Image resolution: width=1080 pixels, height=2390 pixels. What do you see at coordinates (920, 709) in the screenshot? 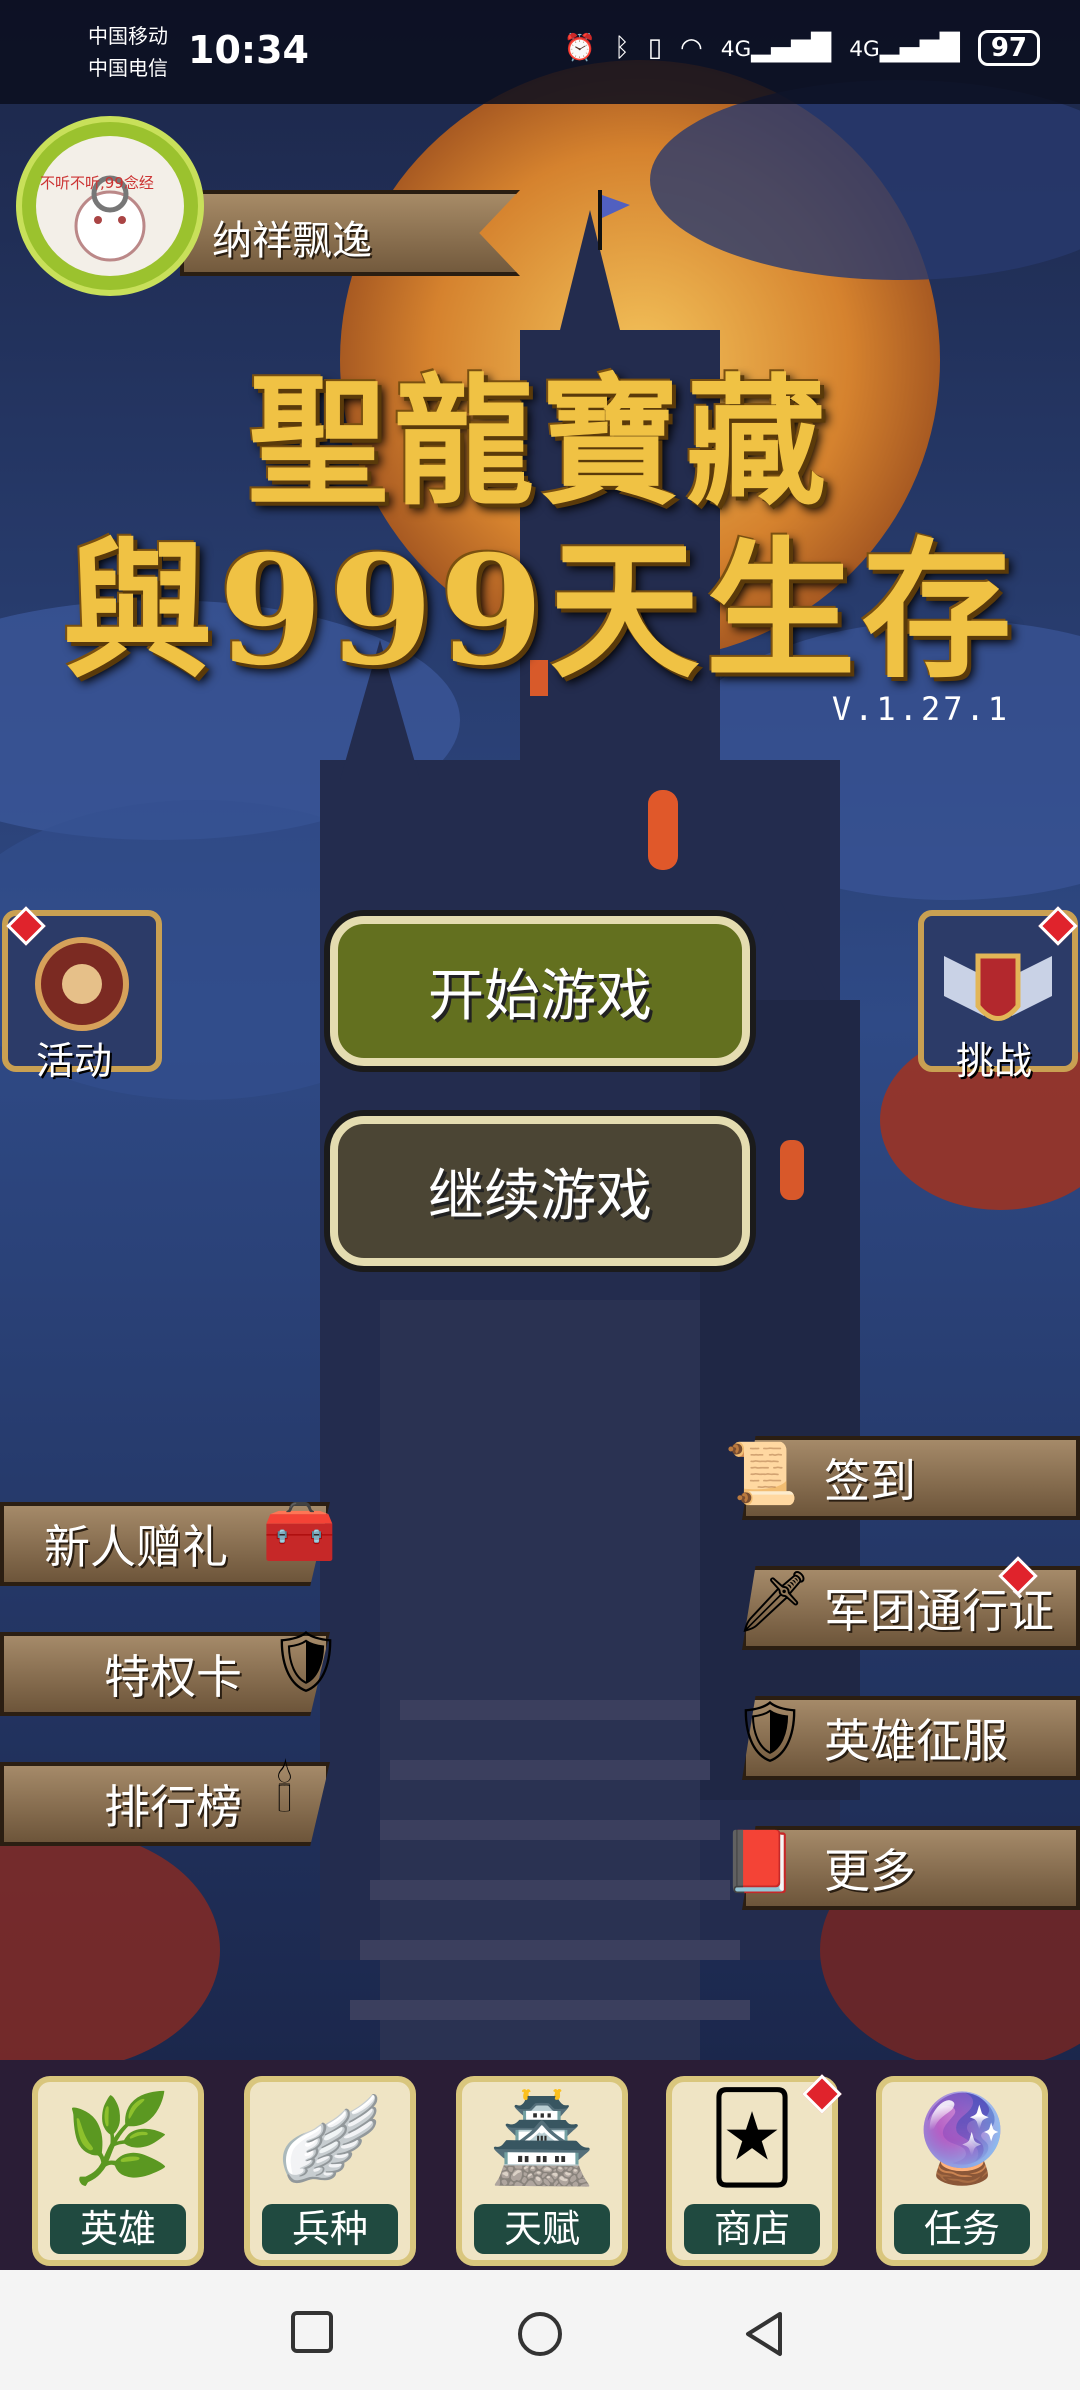
I see `version-label: V.1.27.1` at bounding box center [920, 709].